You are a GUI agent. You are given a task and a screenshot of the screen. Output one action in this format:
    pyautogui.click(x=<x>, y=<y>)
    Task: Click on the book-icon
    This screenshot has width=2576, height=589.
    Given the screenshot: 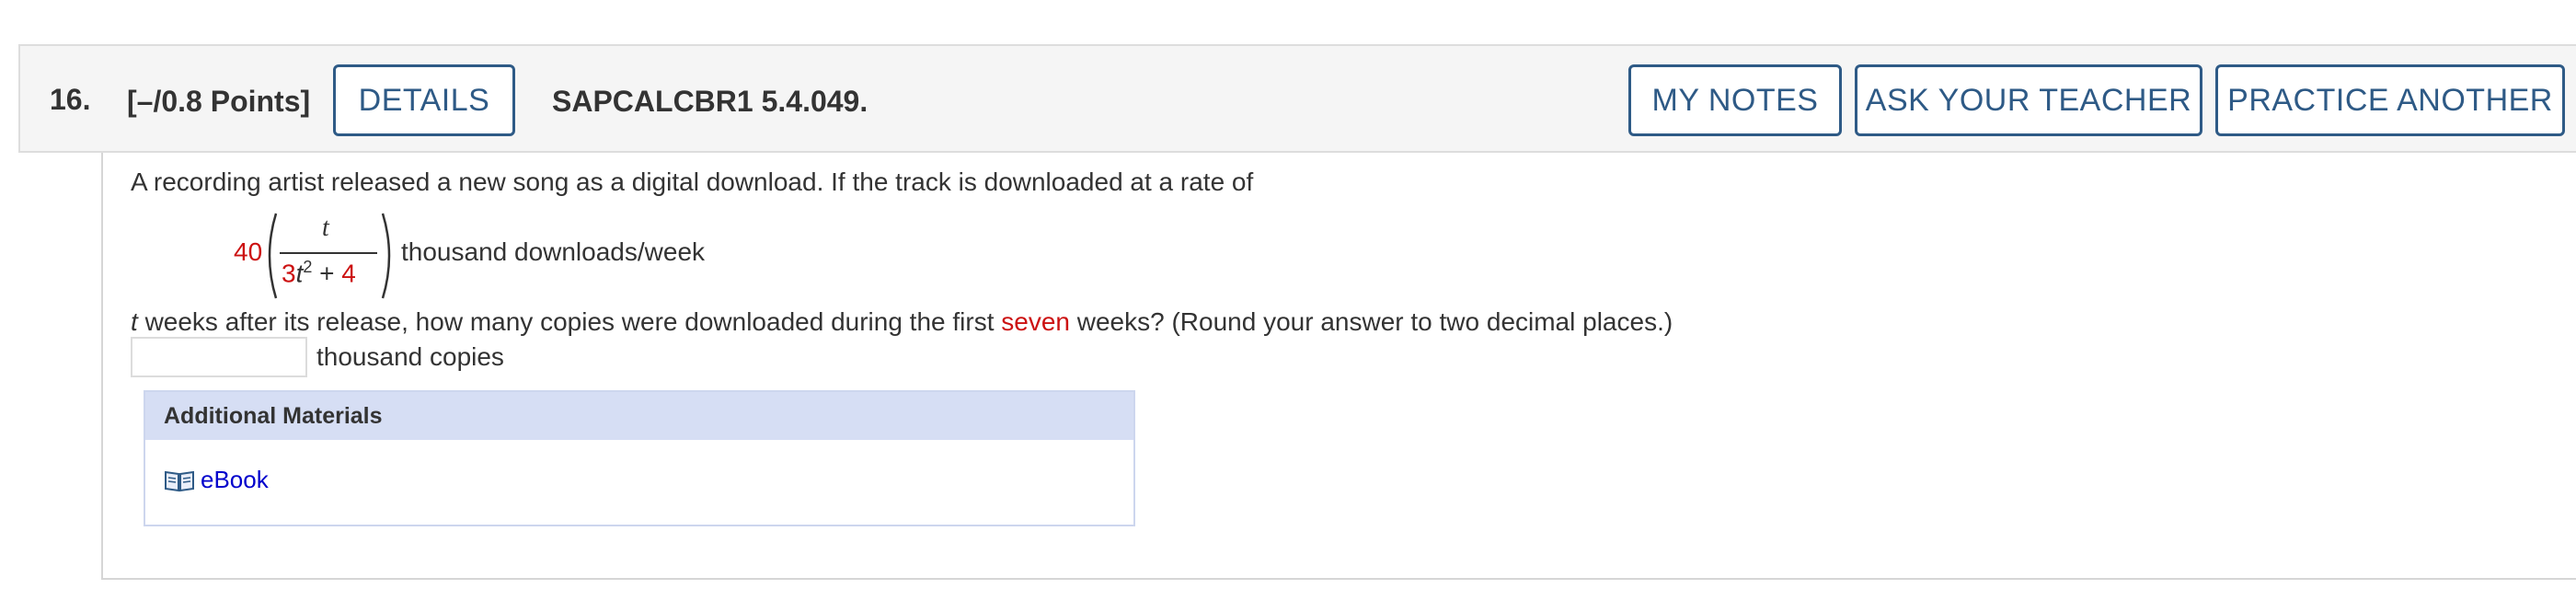 What is the action you would take?
    pyautogui.click(x=179, y=481)
    